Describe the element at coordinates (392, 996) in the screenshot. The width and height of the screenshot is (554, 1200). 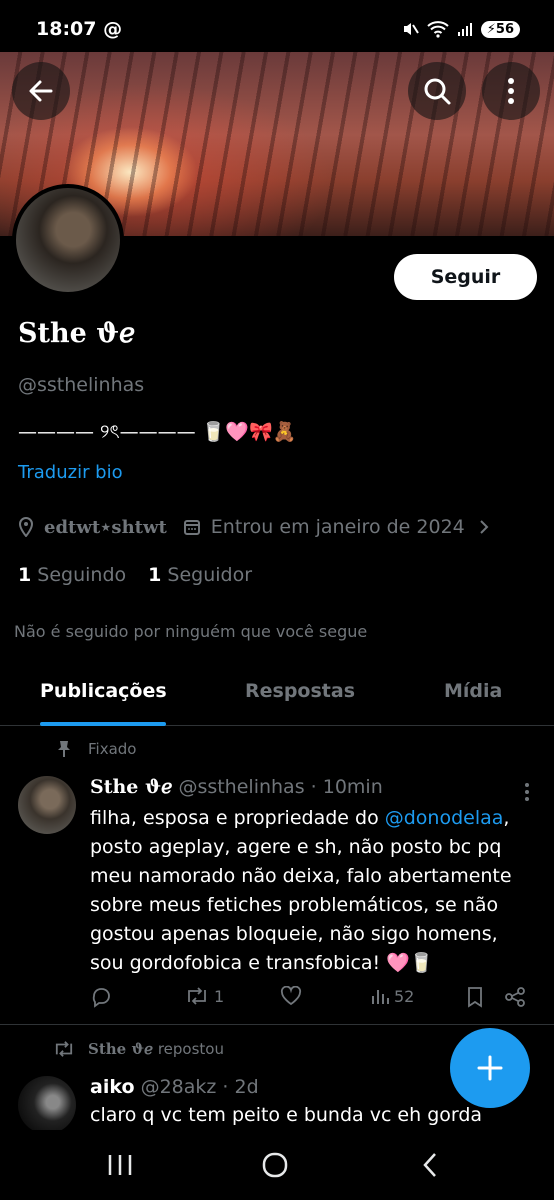
I see `views-button: 52` at that location.